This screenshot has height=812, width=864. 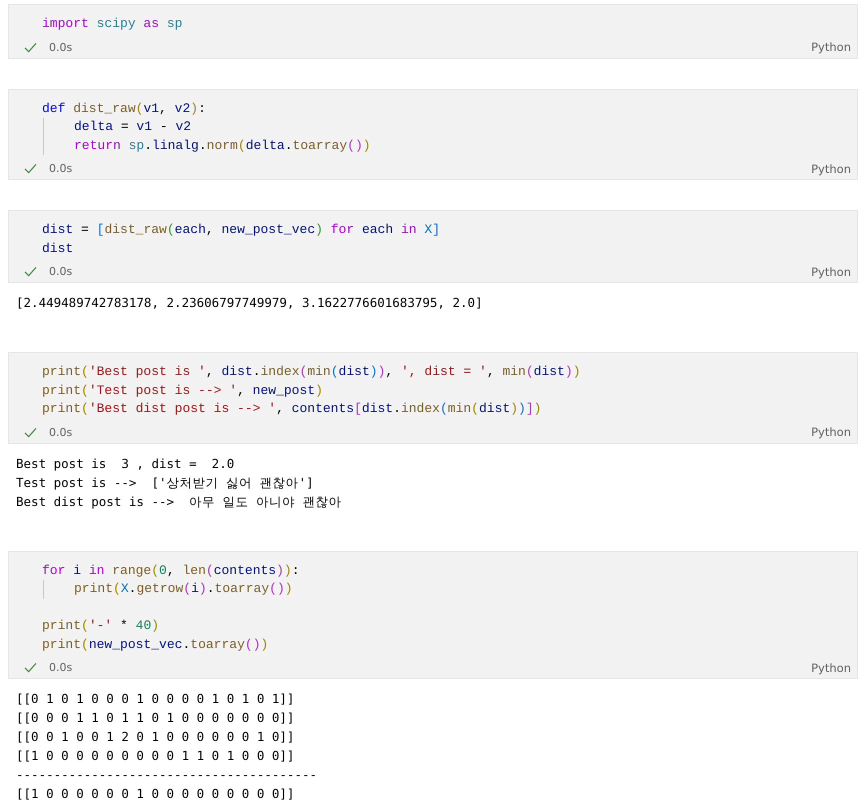 What do you see at coordinates (133, 127) in the screenshot?
I see `code-line: delta = v1 - v2` at bounding box center [133, 127].